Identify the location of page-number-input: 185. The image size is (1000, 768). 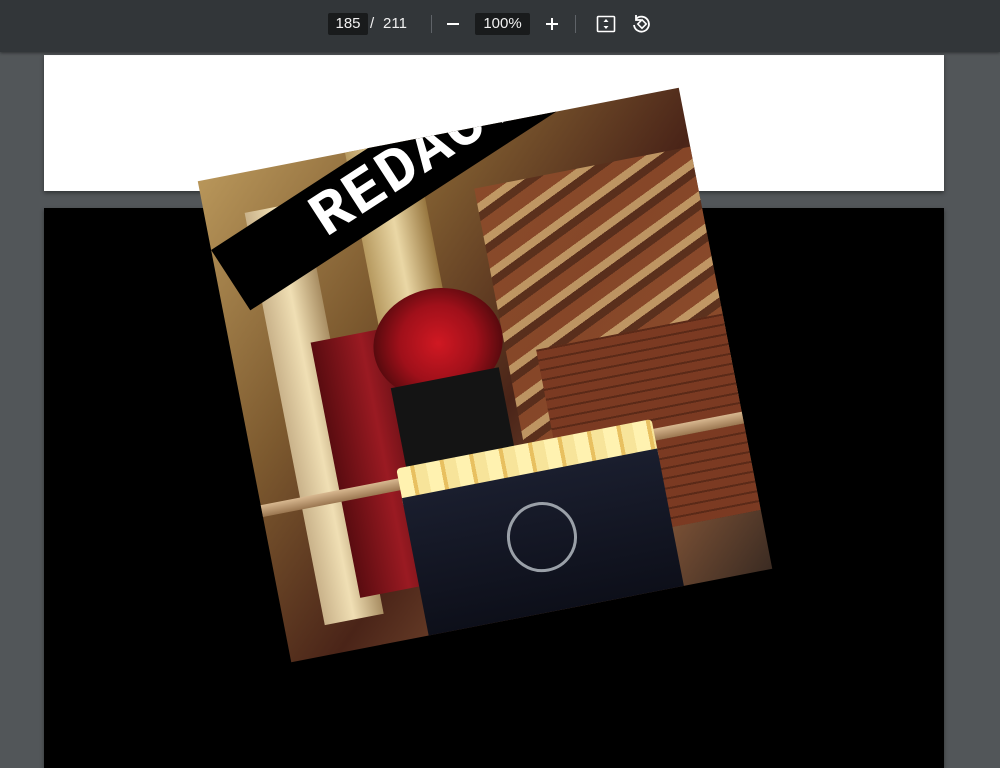
(348, 24).